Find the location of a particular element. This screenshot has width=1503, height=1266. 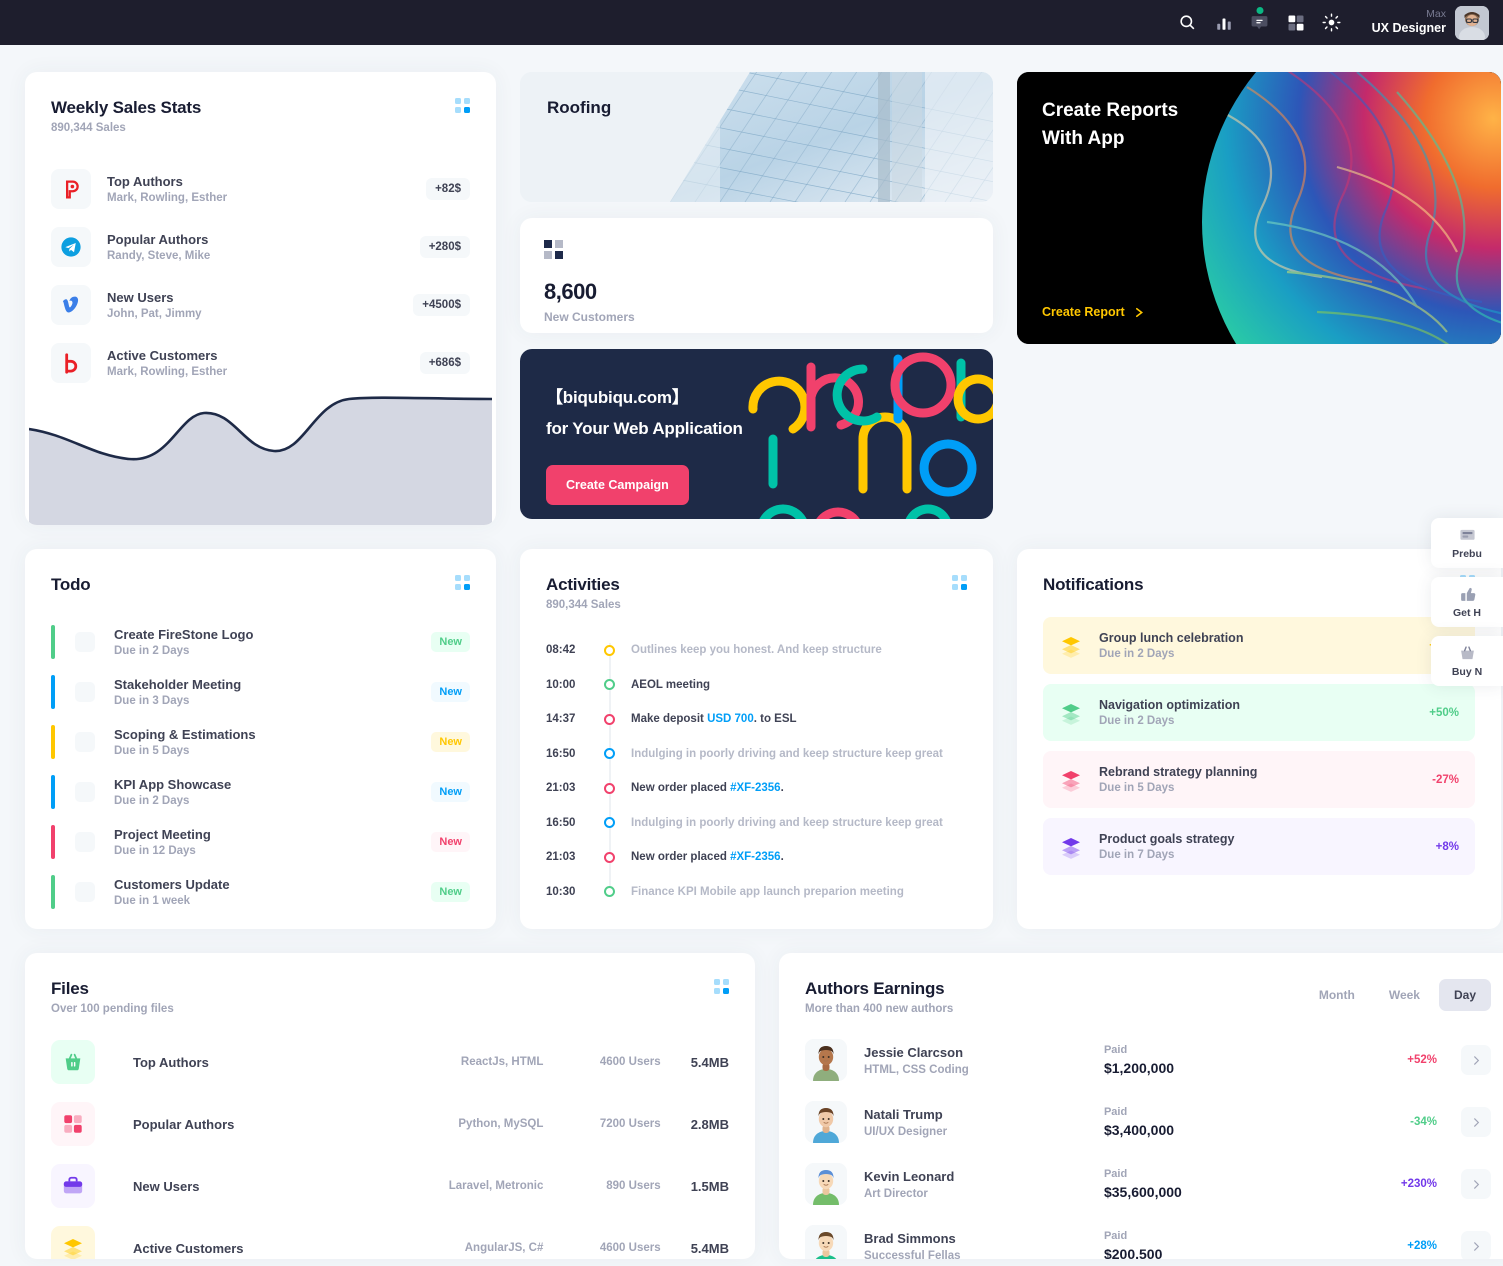

todo-item-due: Due in 2 Days is located at coordinates (152, 801).